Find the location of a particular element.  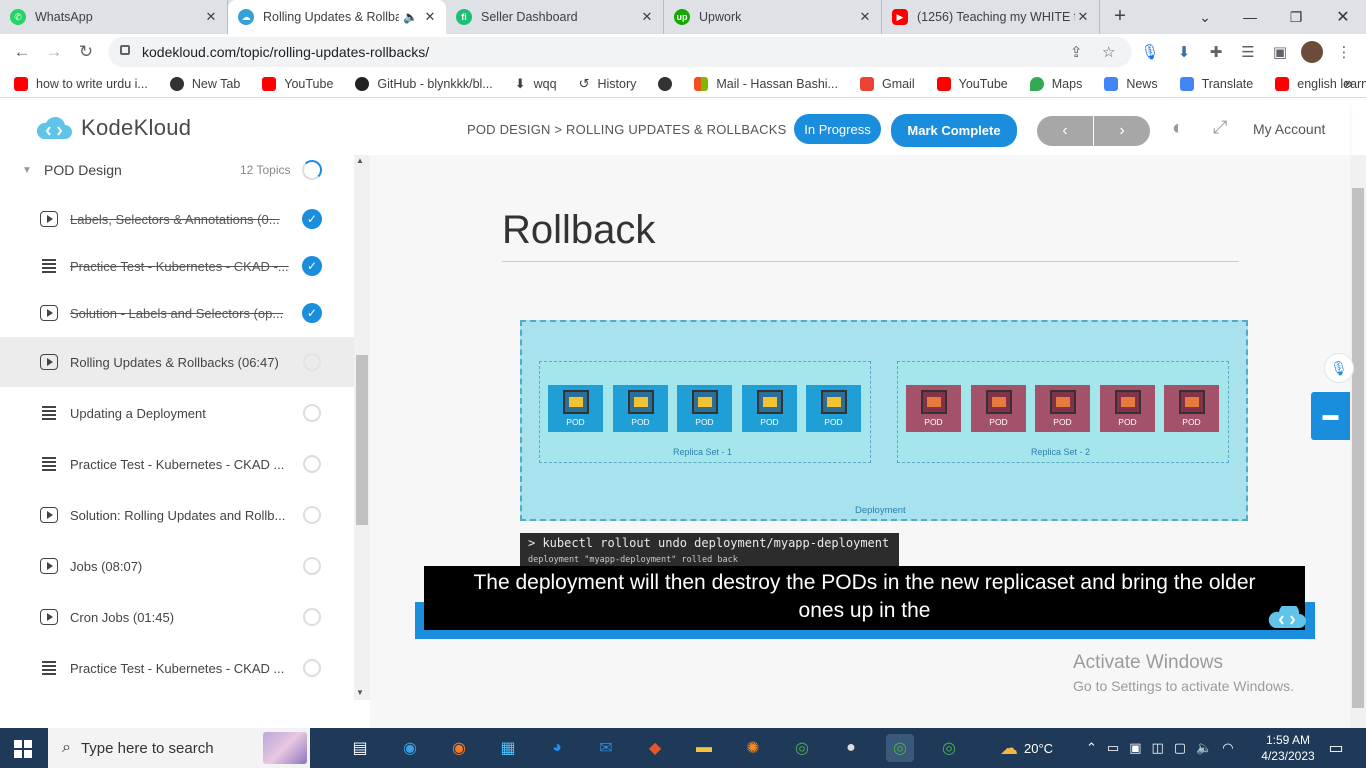

my-account-link: My Account is located at coordinates (1289, 129).